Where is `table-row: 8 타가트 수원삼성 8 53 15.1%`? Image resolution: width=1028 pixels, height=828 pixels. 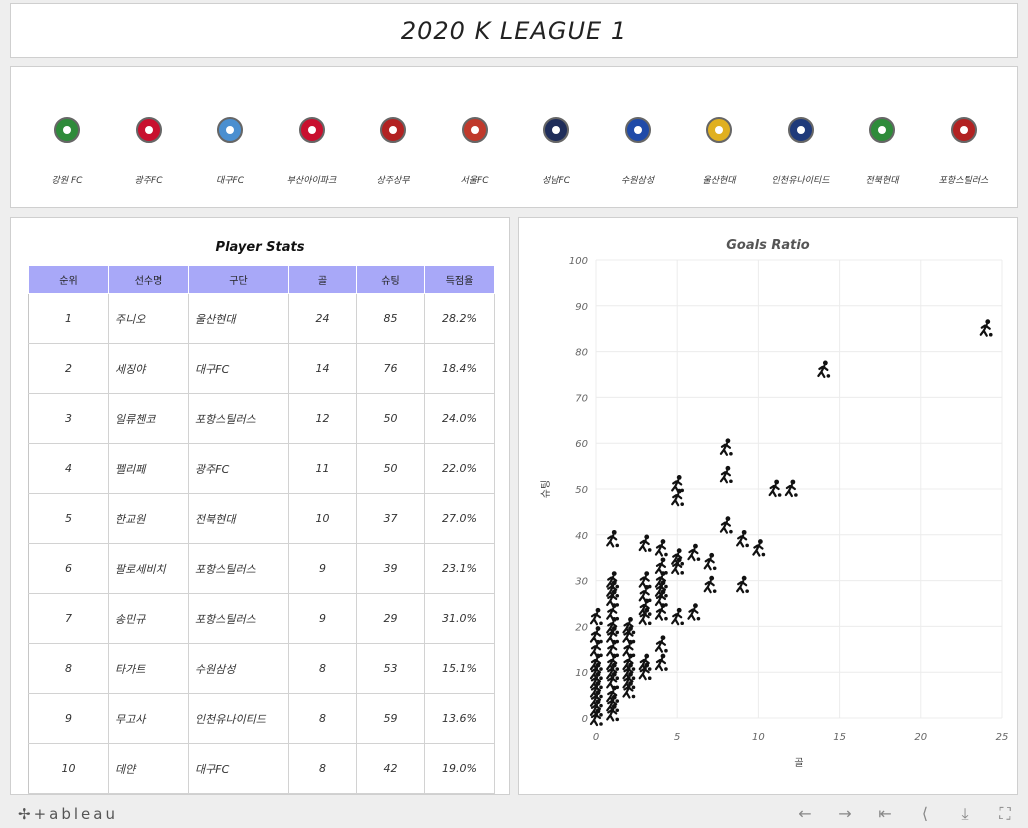 table-row: 8 타가트 수원삼성 8 53 15.1% is located at coordinates (261, 668).